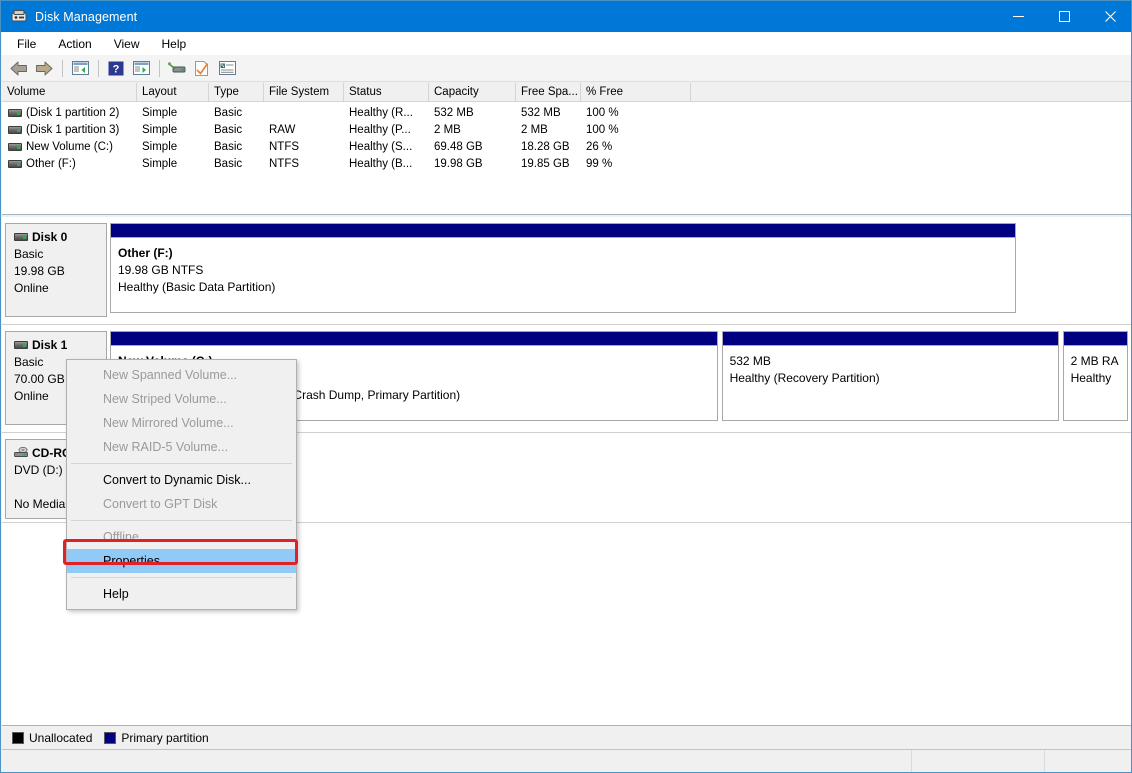 This screenshot has height=773, width=1132. I want to click on title-bar: Disk Management, so click(566, 16).